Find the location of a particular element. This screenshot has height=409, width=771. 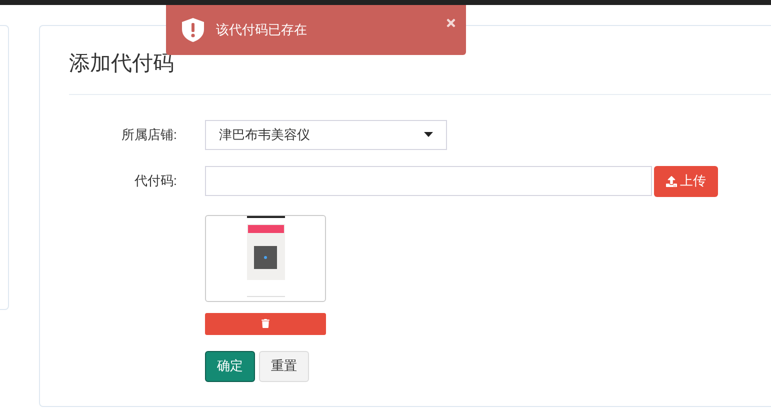

close-button is located at coordinates (451, 23).